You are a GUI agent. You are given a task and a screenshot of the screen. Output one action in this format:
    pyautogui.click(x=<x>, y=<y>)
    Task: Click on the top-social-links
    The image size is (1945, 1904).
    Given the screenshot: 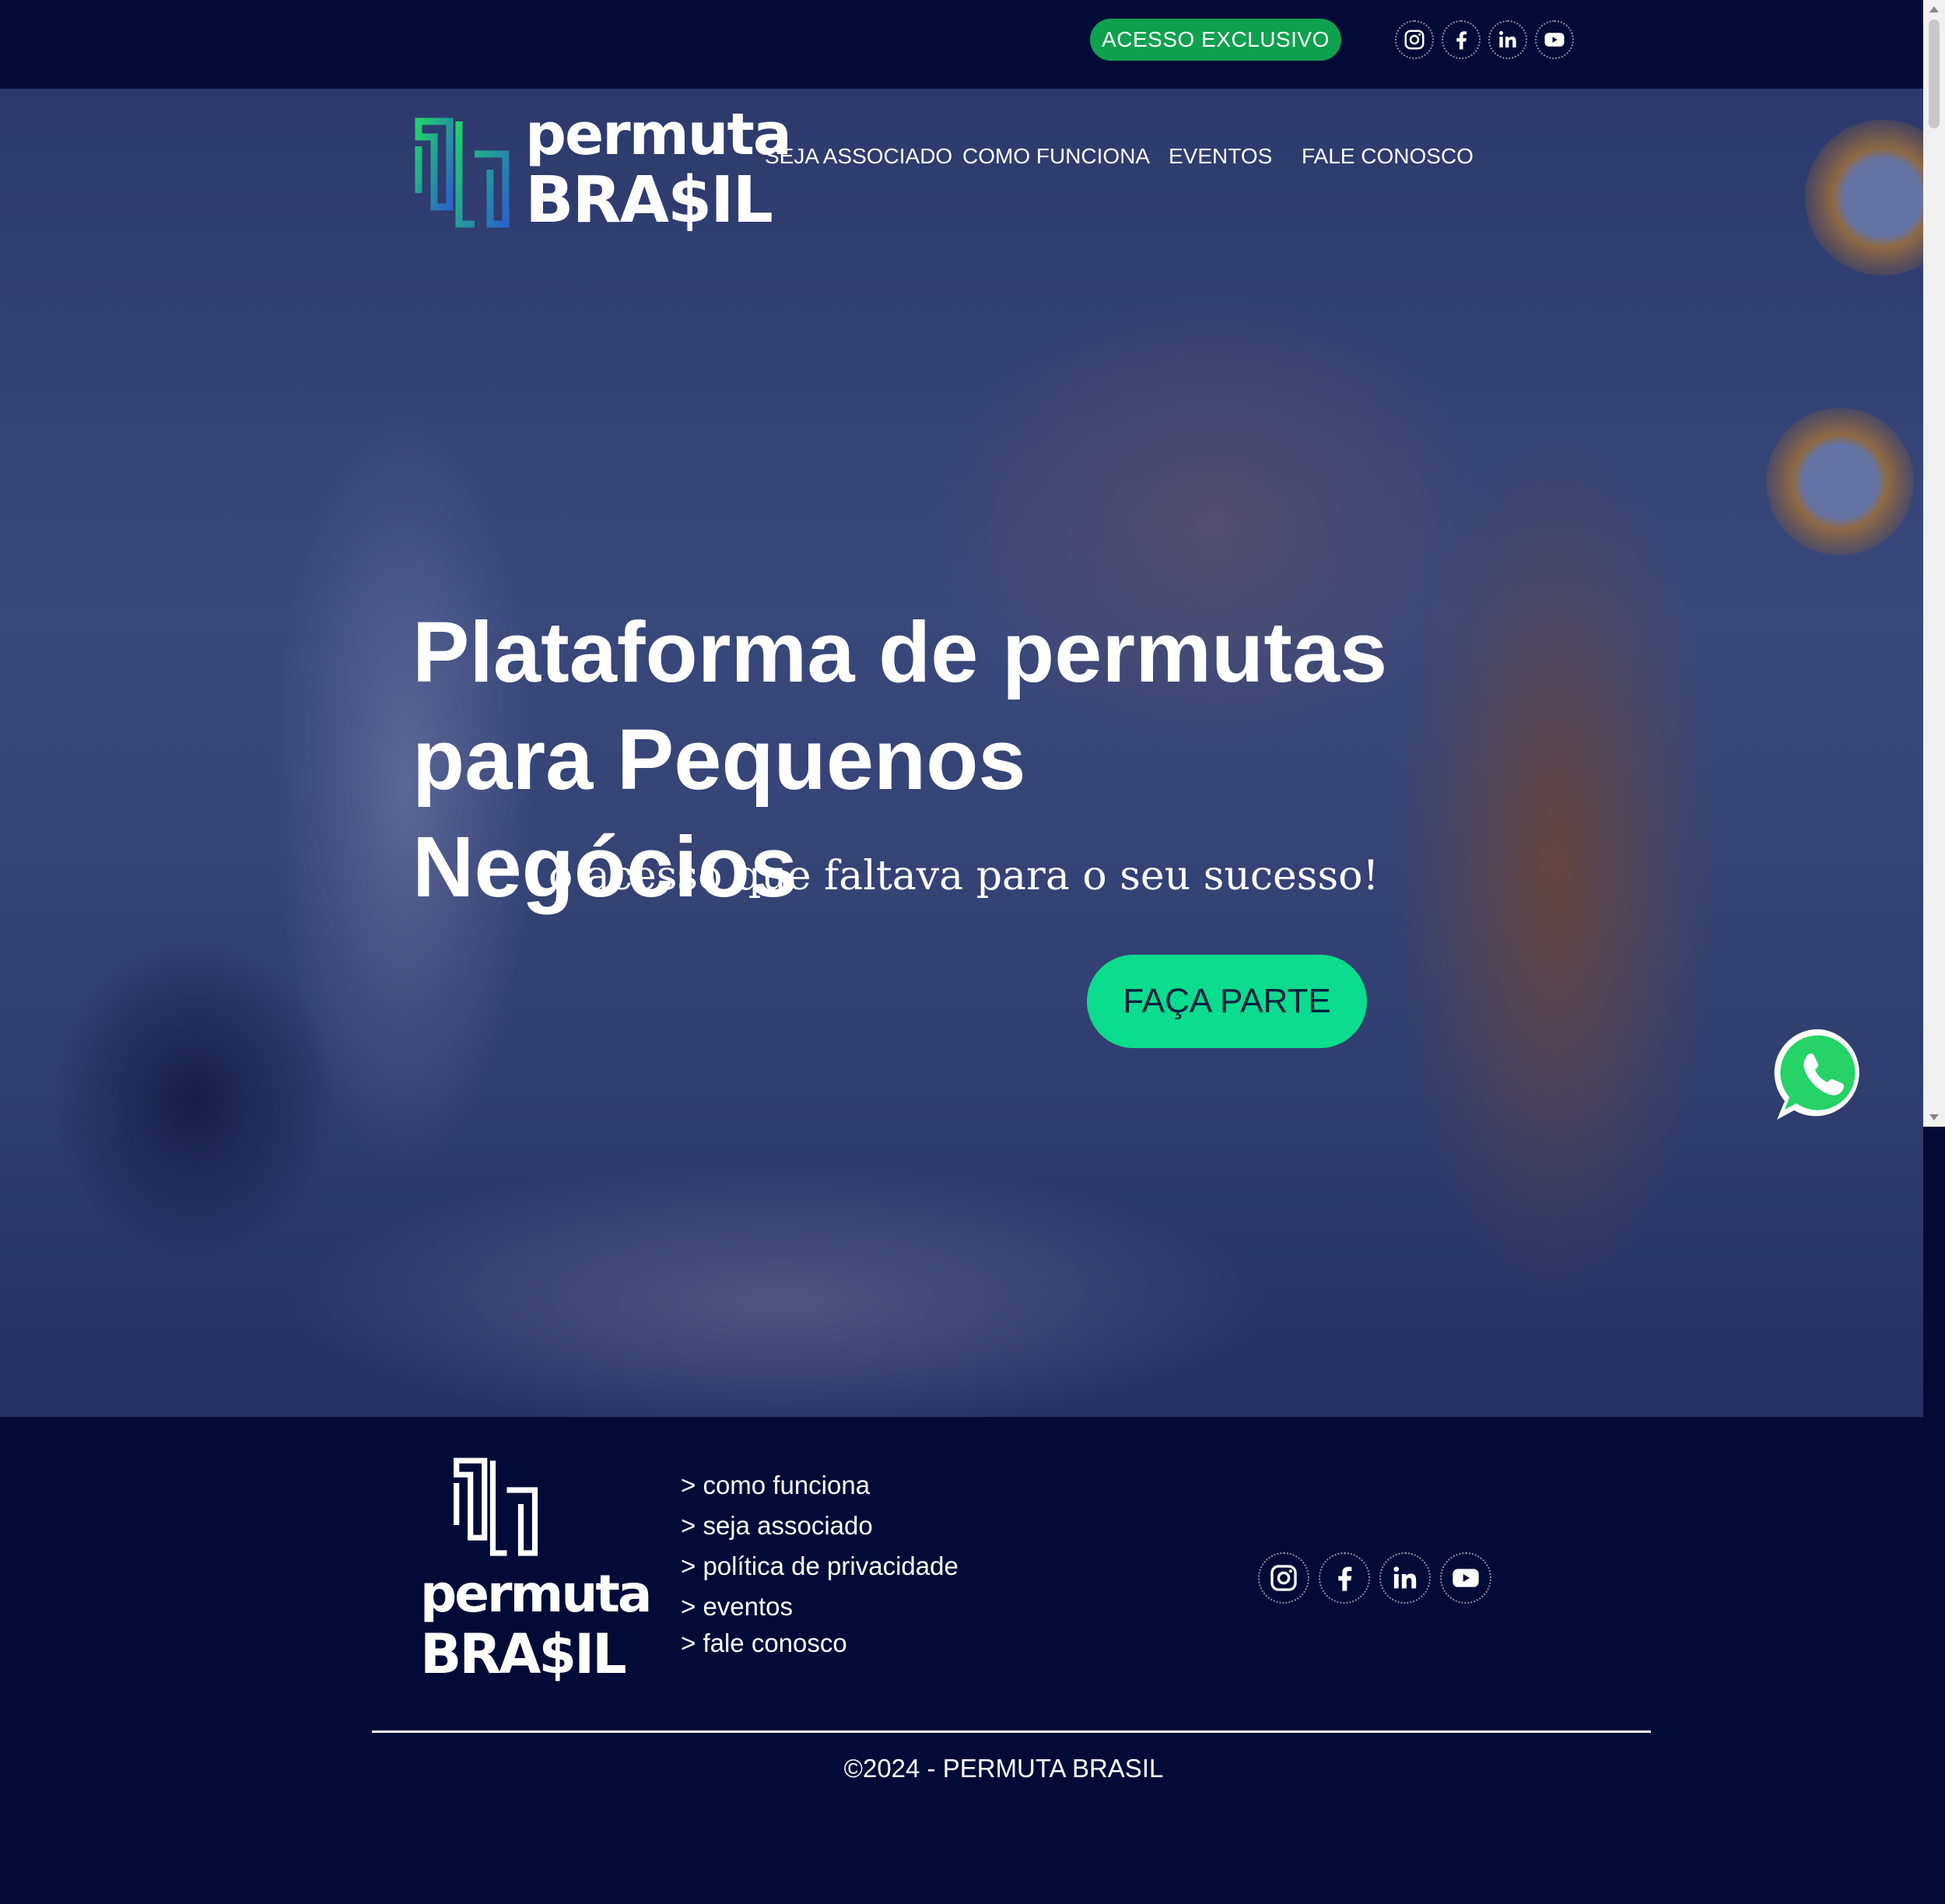 What is the action you would take?
    pyautogui.click(x=1485, y=39)
    